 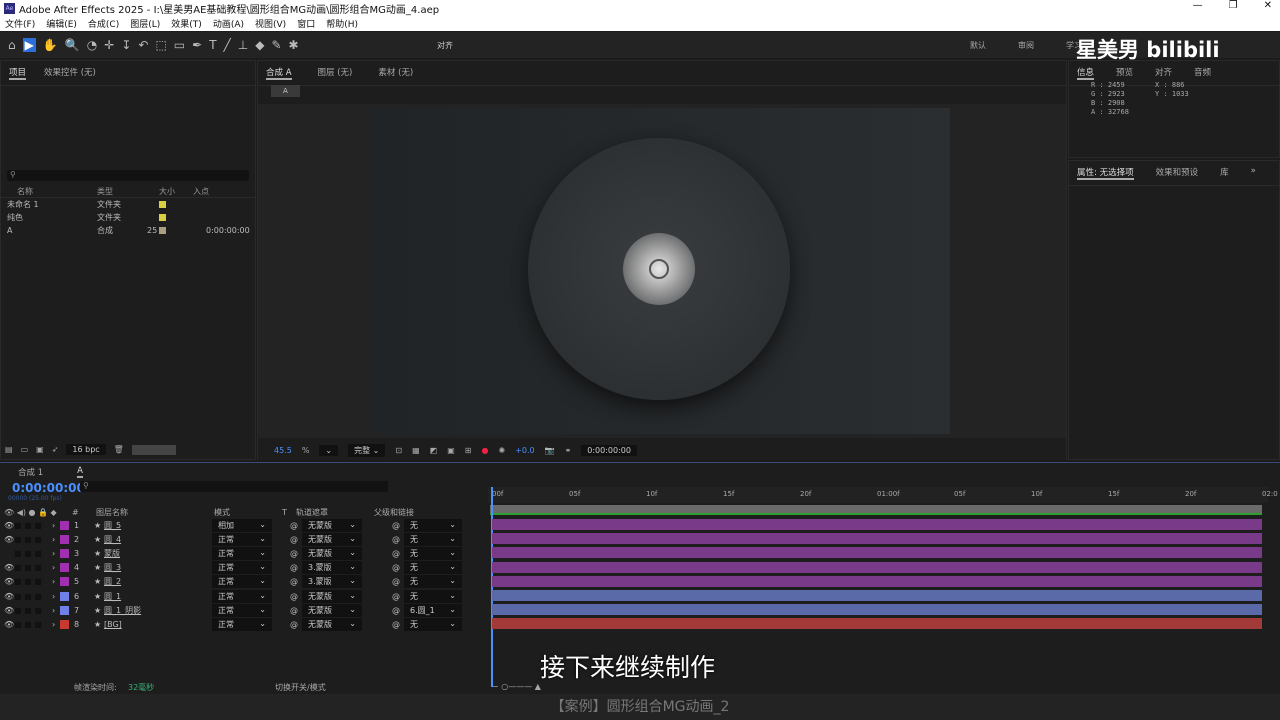 What do you see at coordinates (145, 23) in the screenshot?
I see `menu-item: 图层(L)` at bounding box center [145, 23].